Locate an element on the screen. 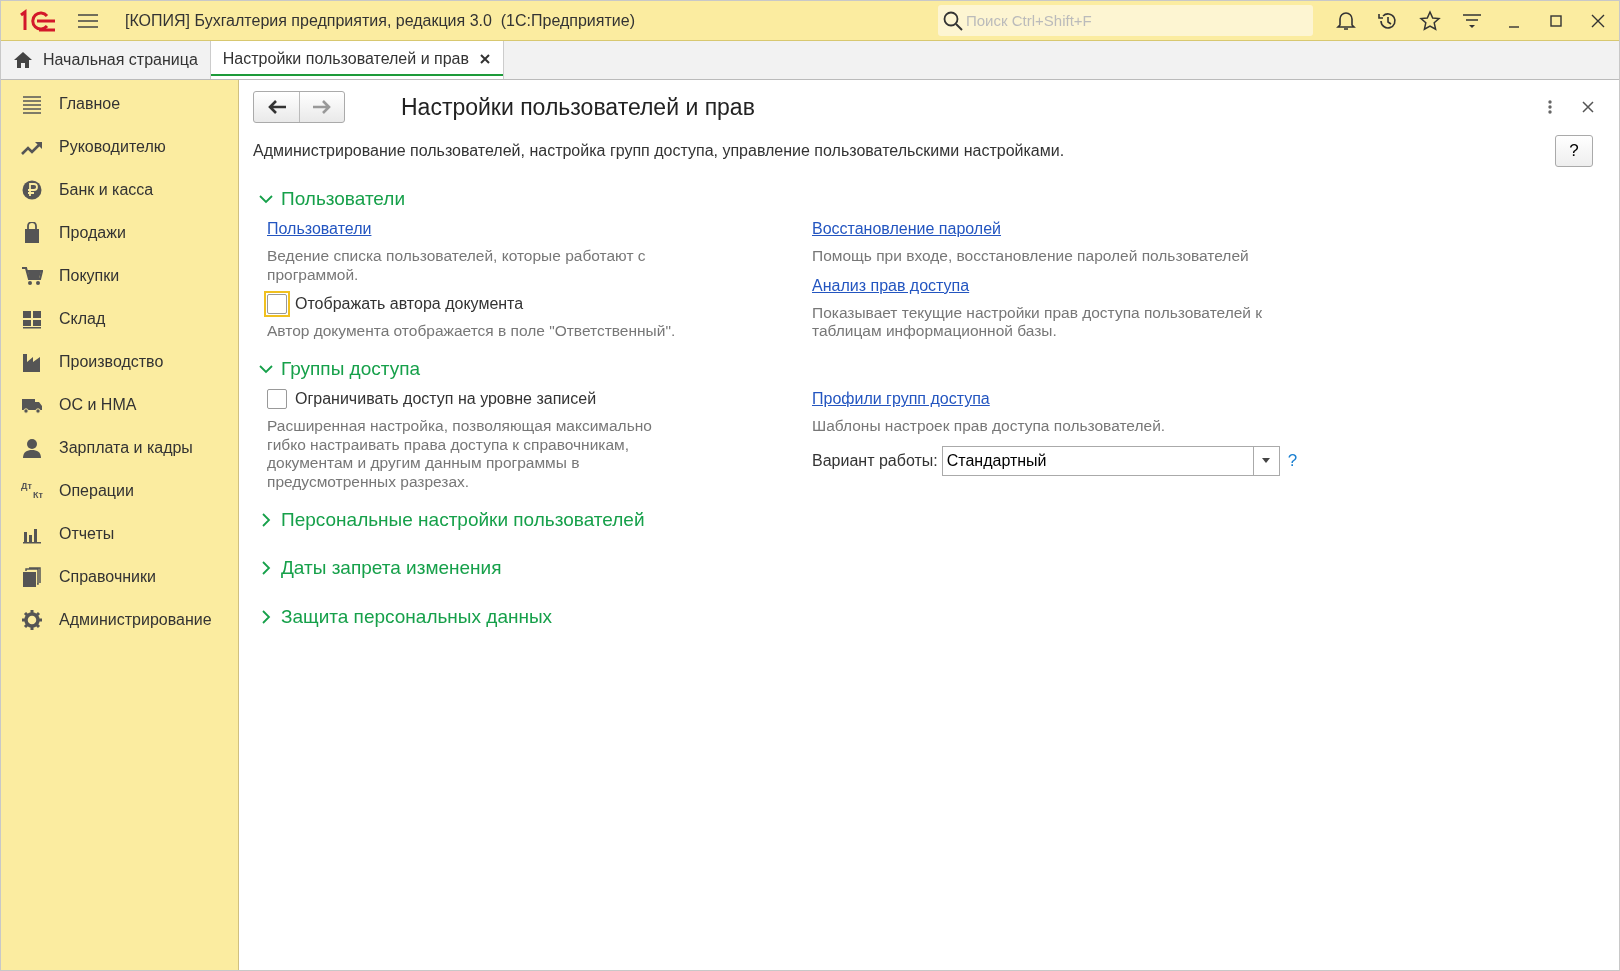 The image size is (1620, 971). books-icon is located at coordinates (32, 576).